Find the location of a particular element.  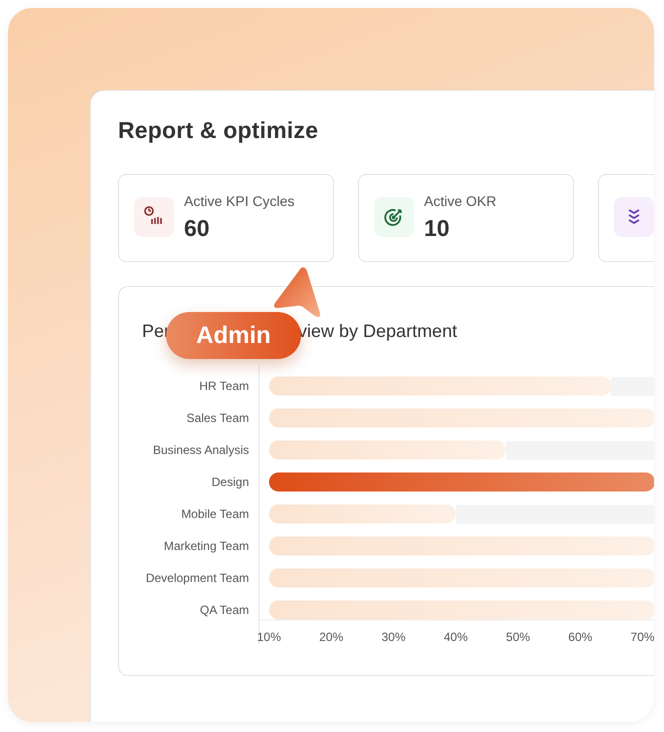

axis-label: Development Team is located at coordinates (197, 578).